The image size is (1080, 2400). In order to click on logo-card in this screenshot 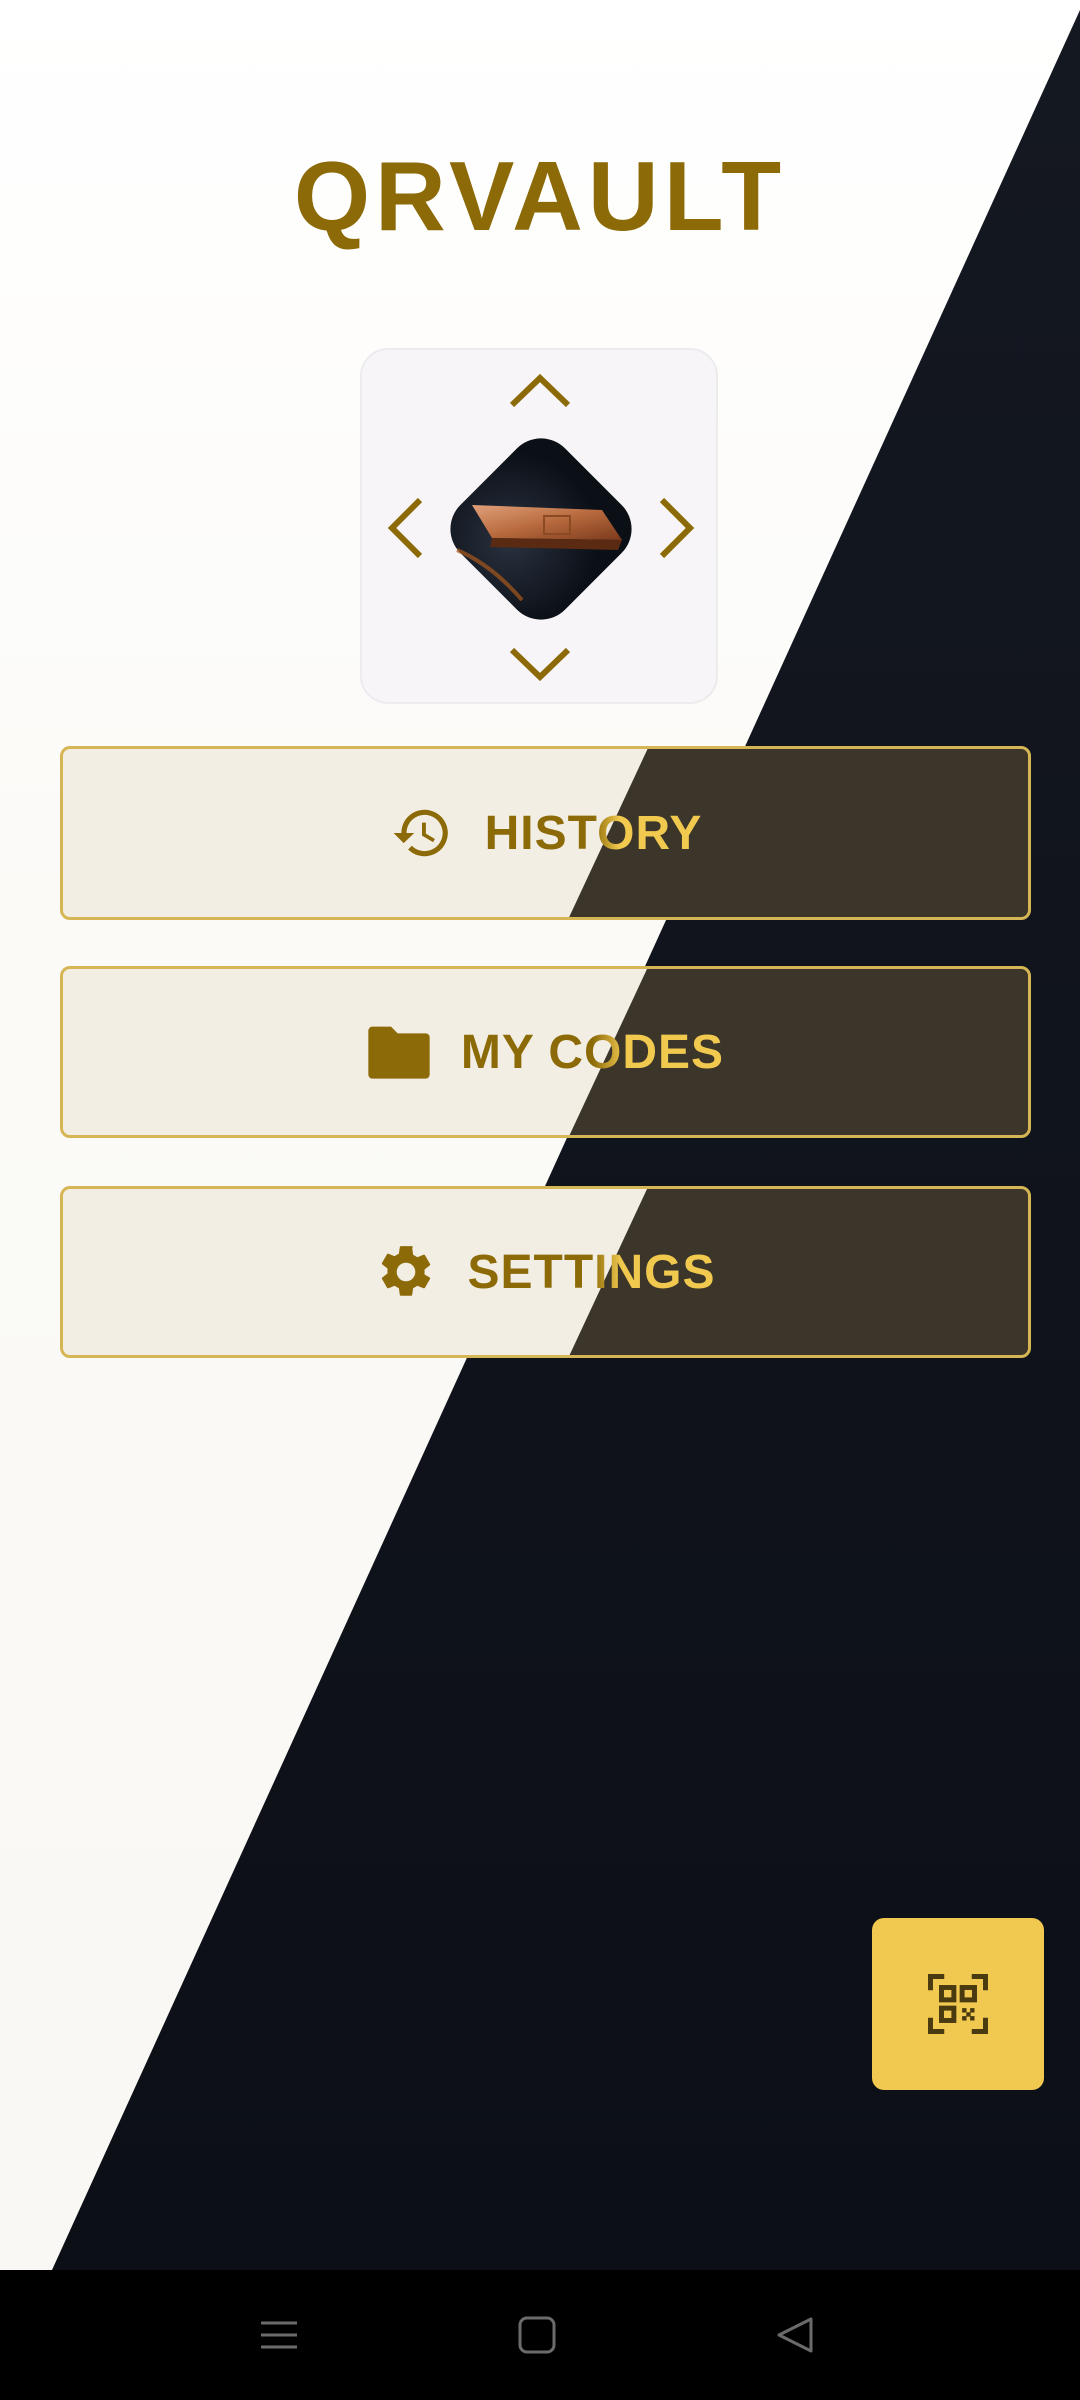, I will do `click(539, 526)`.